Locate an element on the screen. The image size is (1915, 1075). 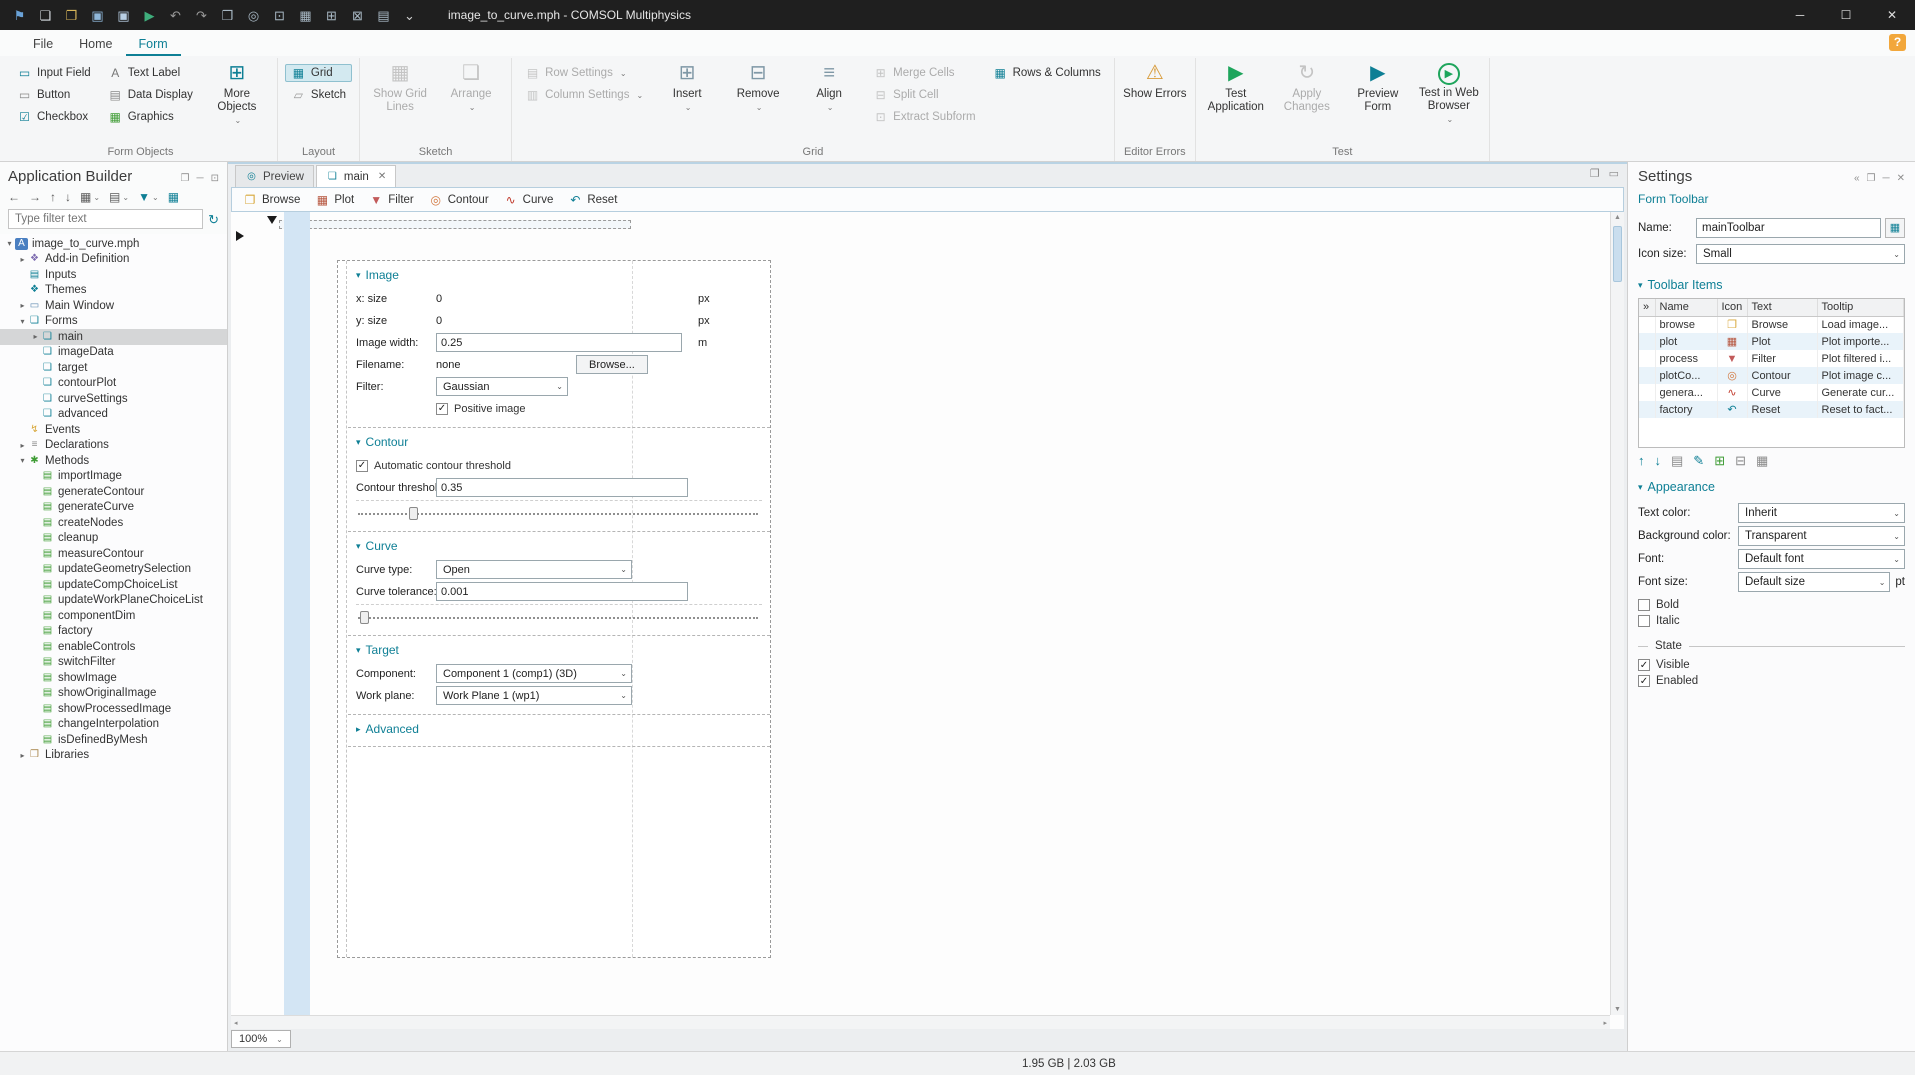
tree-item-generatecurve: ▤ generateCurve is located at coordinates (113, 508).